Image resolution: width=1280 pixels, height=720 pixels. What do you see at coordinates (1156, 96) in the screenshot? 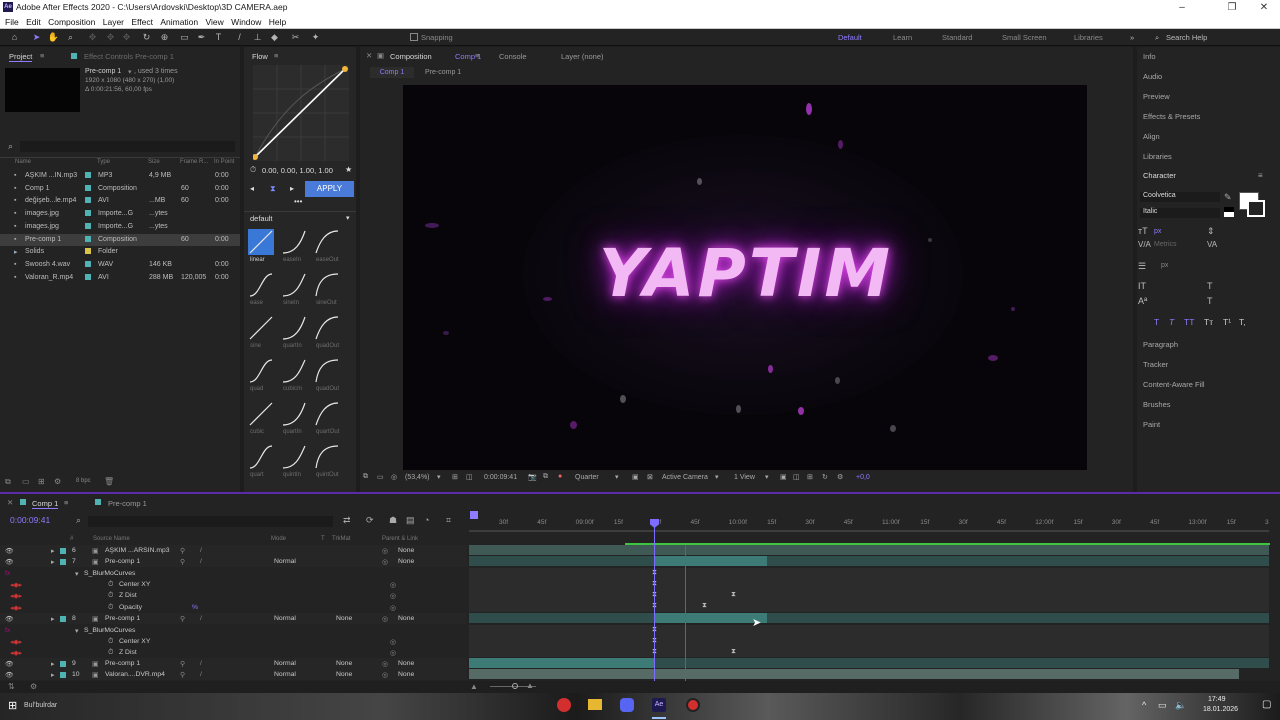
I see `panel-preview: Preview` at bounding box center [1156, 96].